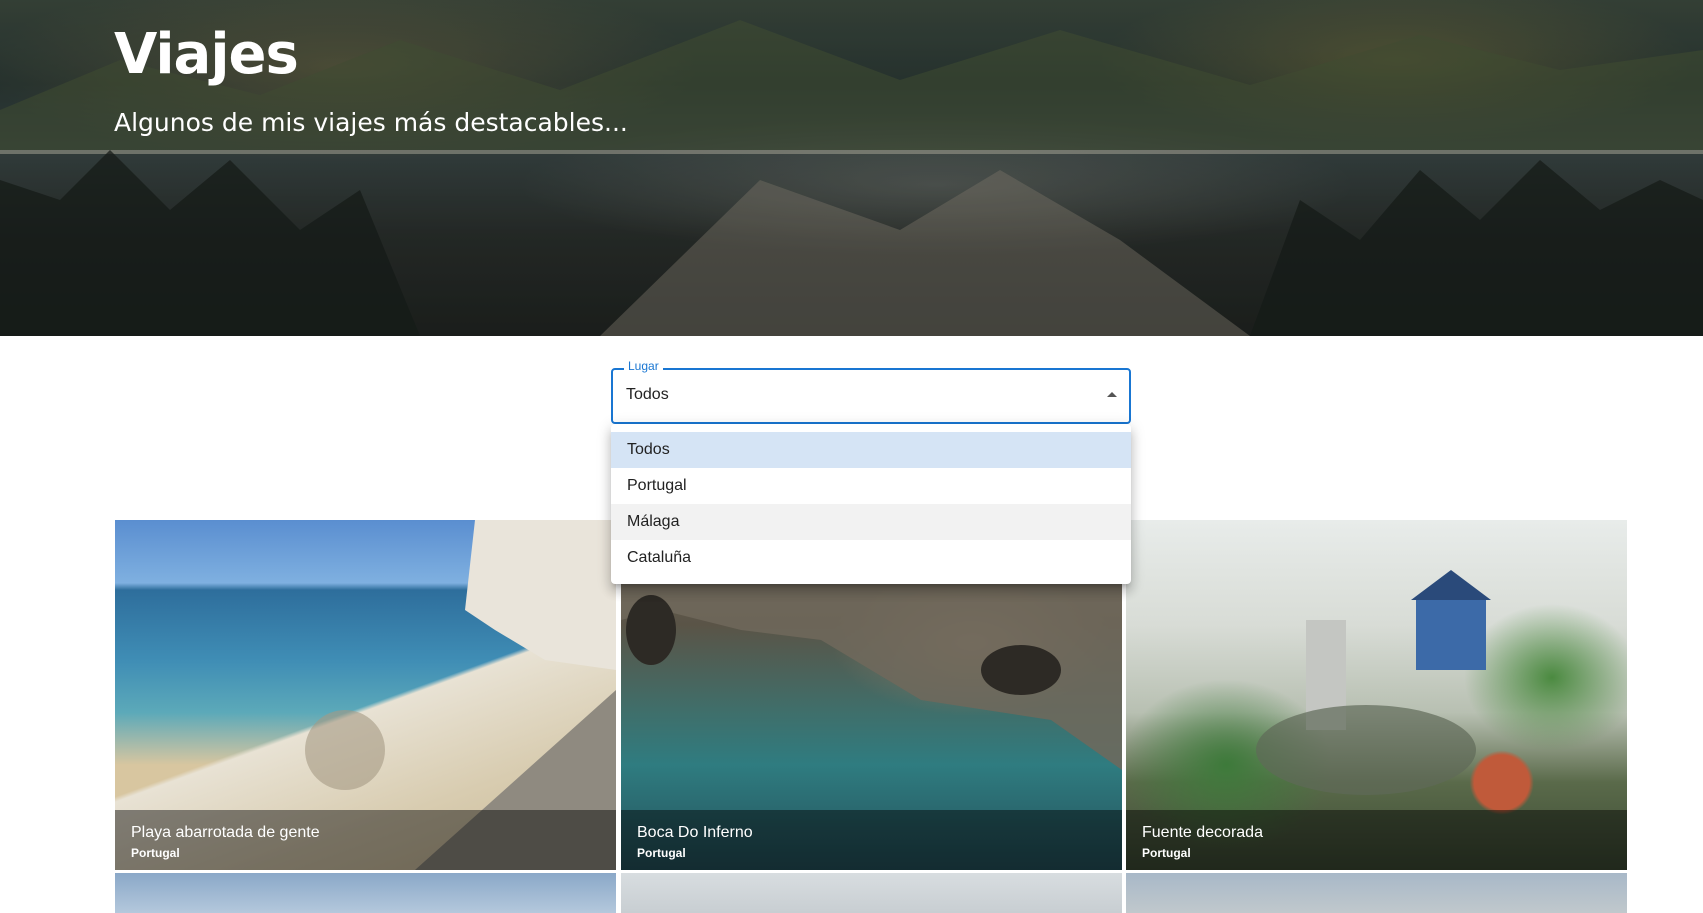 The height and width of the screenshot is (913, 1703). What do you see at coordinates (695, 832) in the screenshot?
I see `card-title: Boca Do Inferno` at bounding box center [695, 832].